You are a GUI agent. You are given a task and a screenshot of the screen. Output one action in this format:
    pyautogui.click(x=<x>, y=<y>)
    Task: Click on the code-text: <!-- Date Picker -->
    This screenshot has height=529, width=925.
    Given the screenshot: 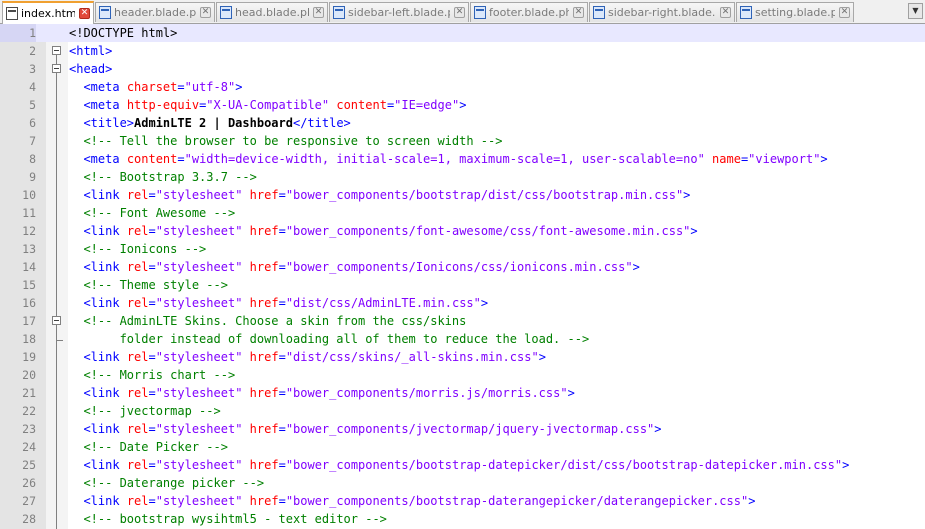 What is the action you would take?
    pyautogui.click(x=148, y=447)
    